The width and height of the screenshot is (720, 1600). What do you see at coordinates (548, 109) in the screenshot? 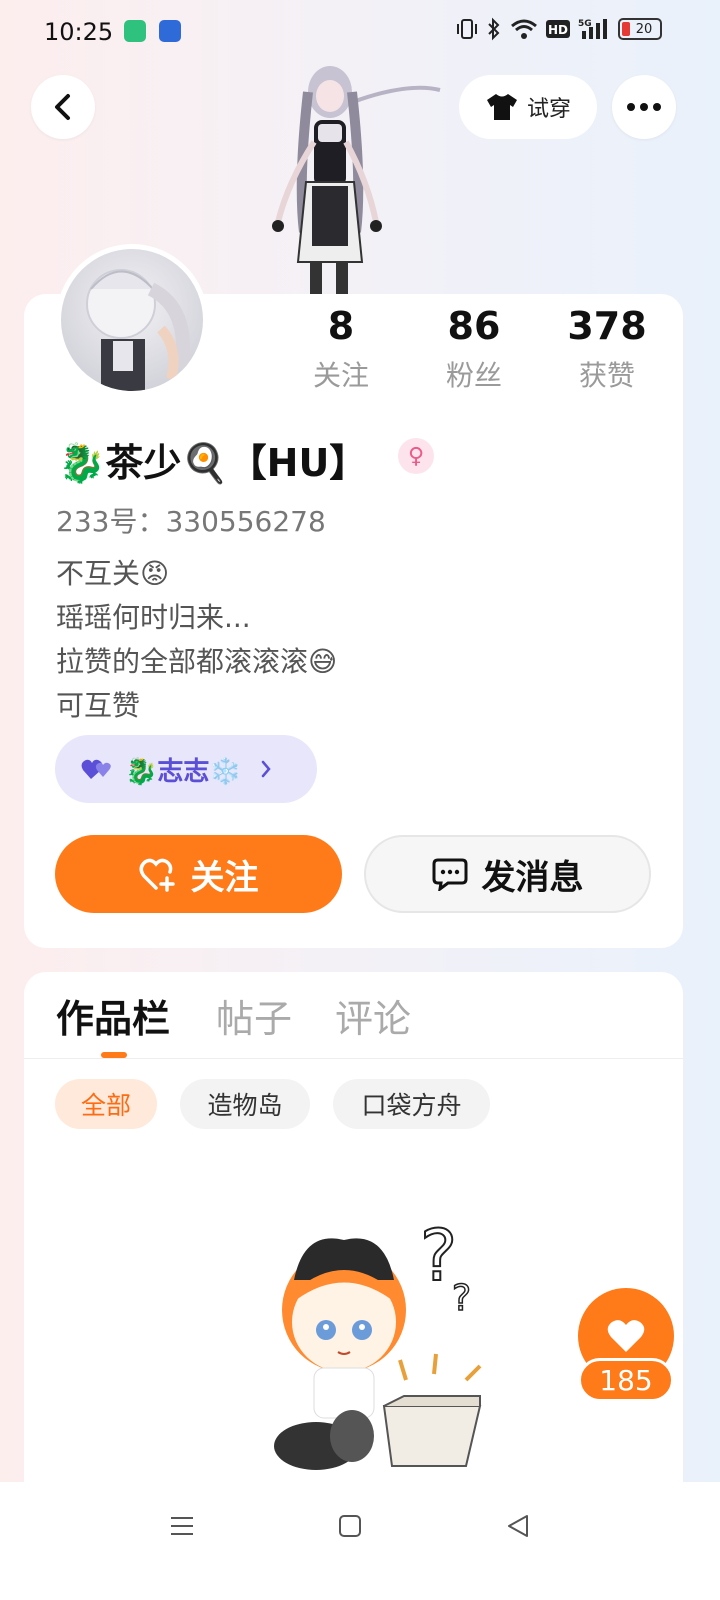
I see `tryon-label: 试穿` at bounding box center [548, 109].